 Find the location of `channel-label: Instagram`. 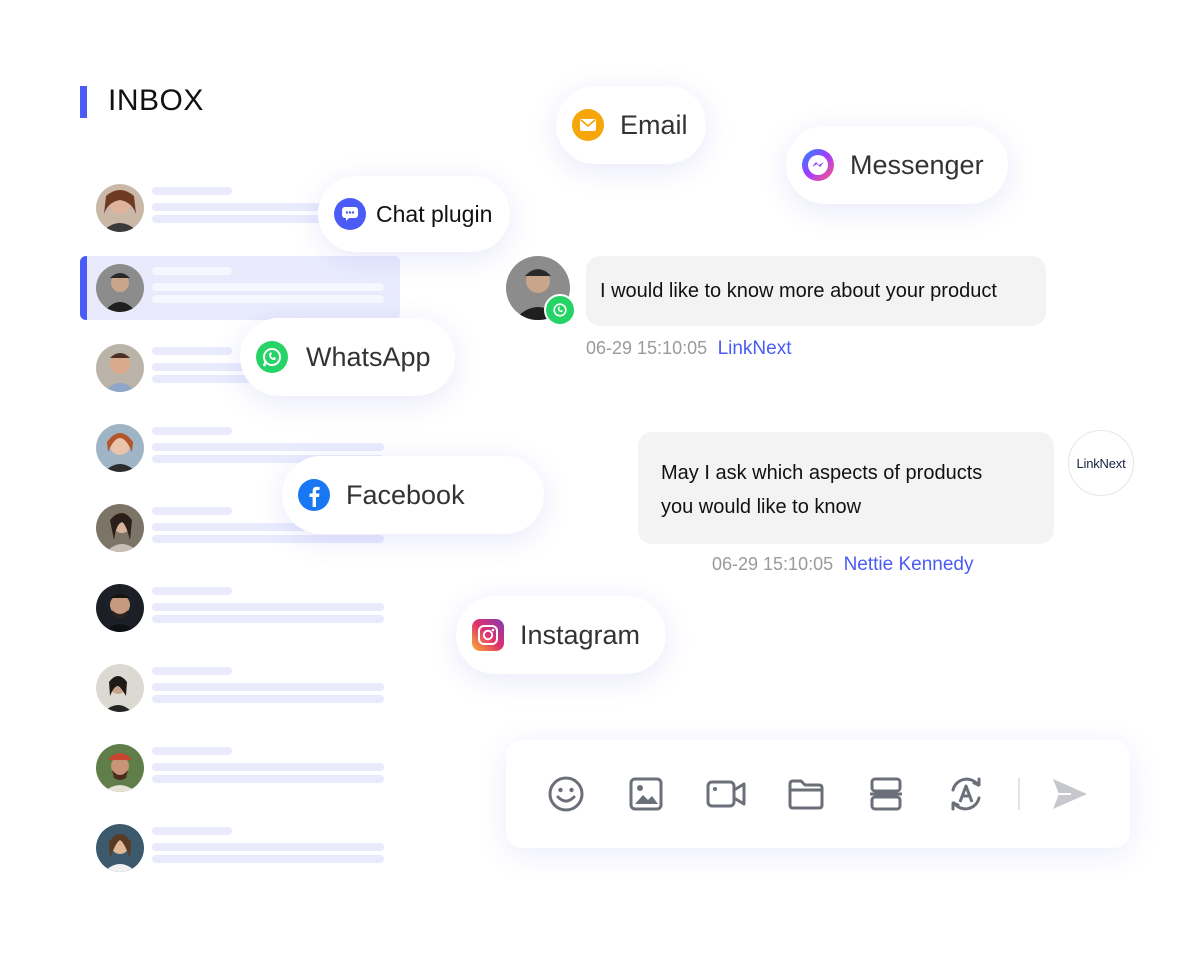

channel-label: Instagram is located at coordinates (580, 634).